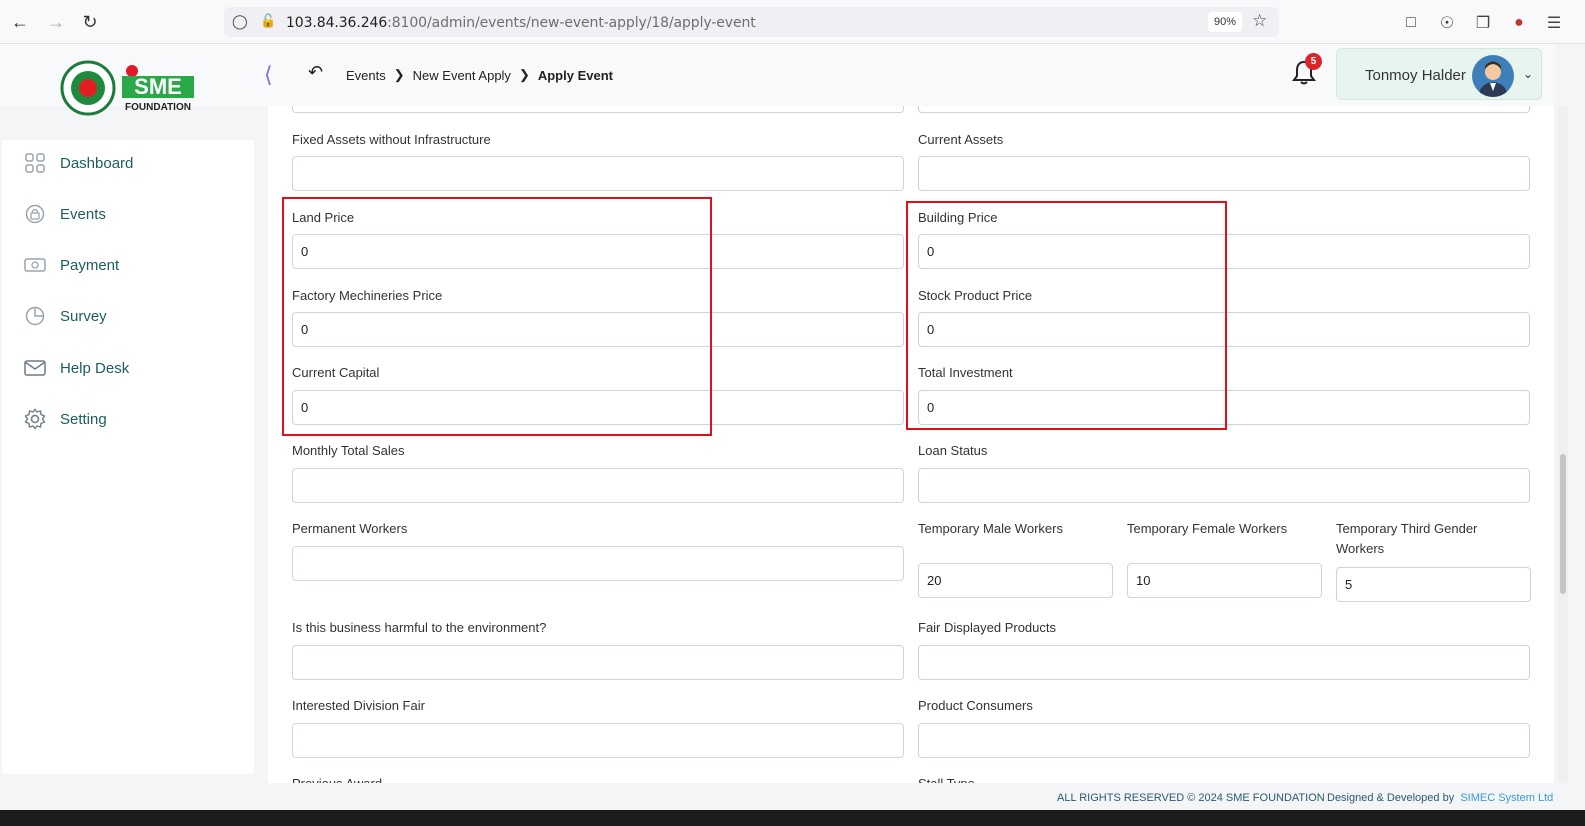 This screenshot has height=826, width=1585. Describe the element at coordinates (598, 109) in the screenshot. I see `previous-field-left` at that location.